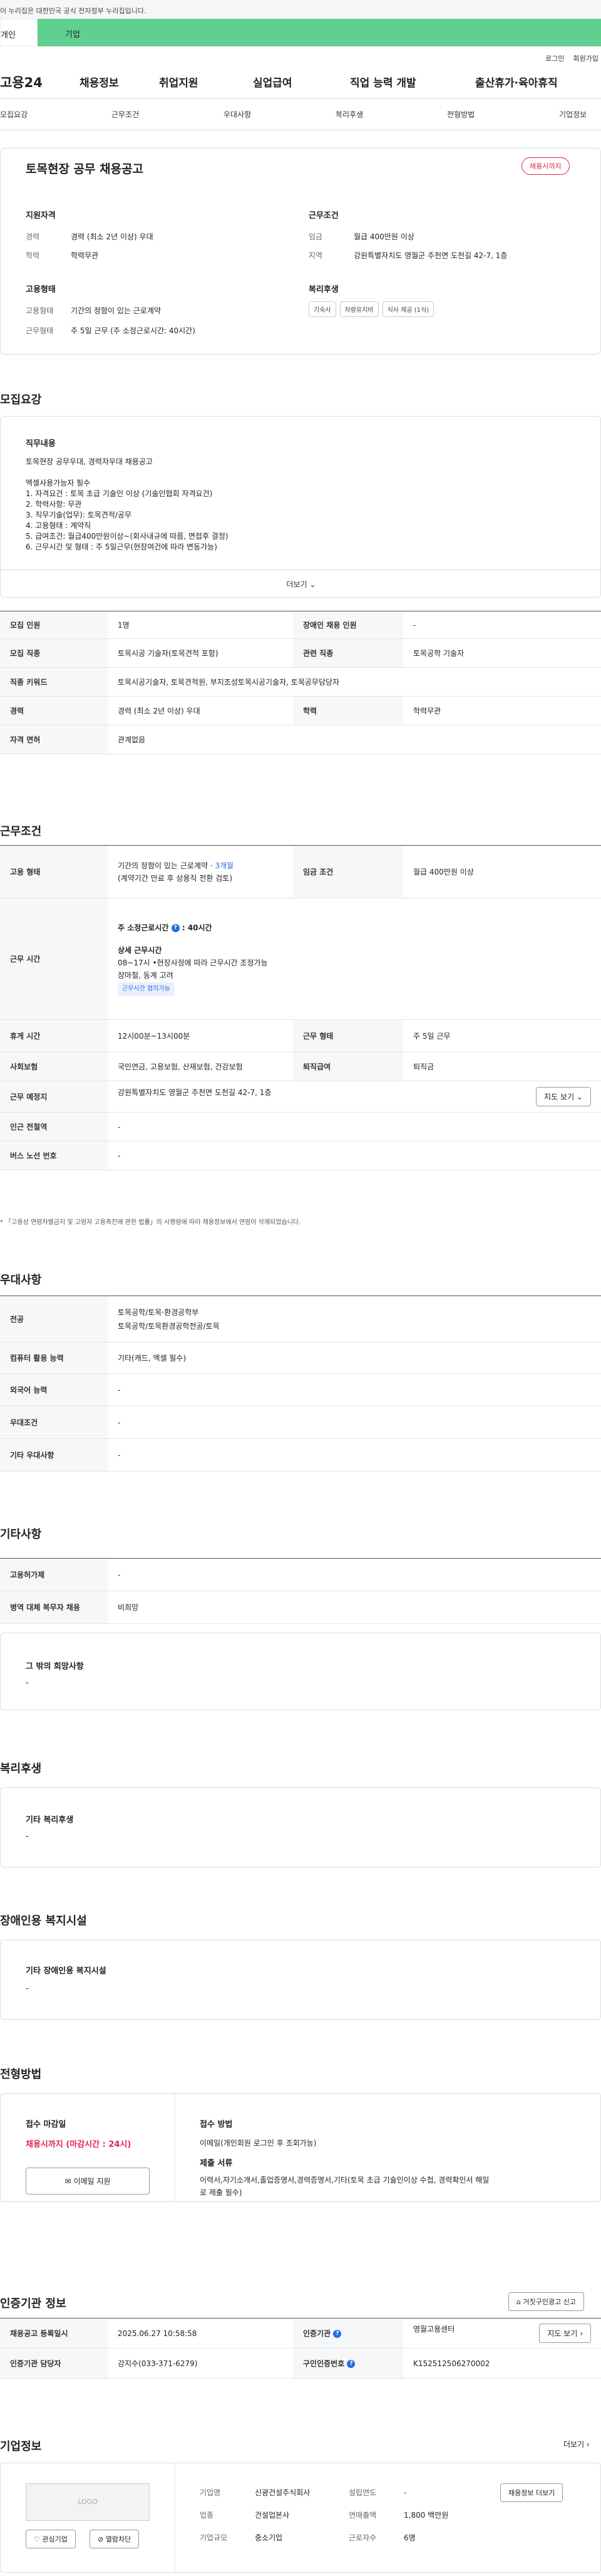 The image size is (601, 2576). I want to click on block-icon: ⊘, so click(101, 2539).